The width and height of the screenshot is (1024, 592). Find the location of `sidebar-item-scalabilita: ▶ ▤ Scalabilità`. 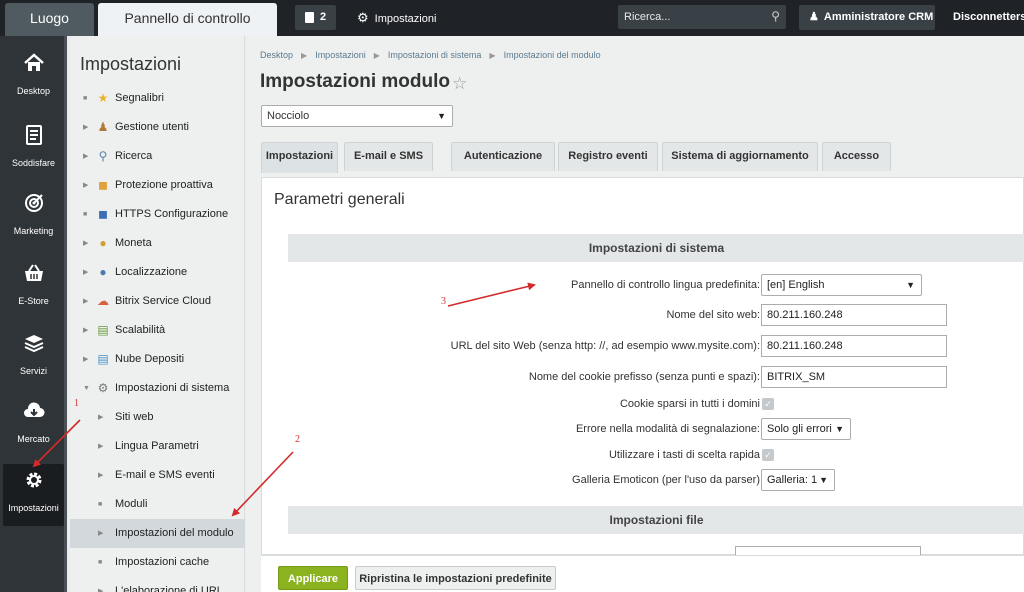

sidebar-item-scalabilita: ▶ ▤ Scalabilità is located at coordinates (157, 330).